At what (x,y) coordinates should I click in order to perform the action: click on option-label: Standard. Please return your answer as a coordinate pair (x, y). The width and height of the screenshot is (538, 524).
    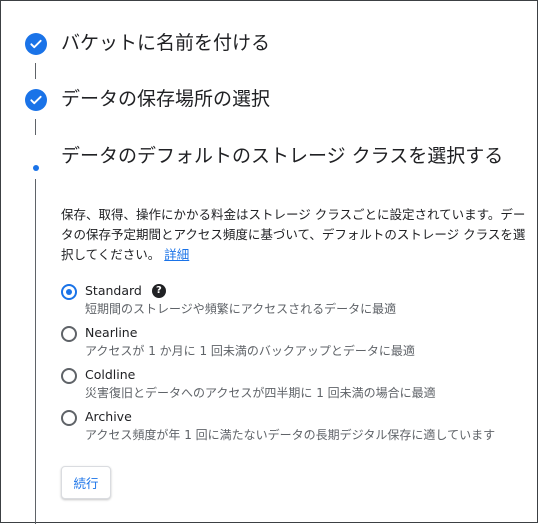
    Looking at the image, I should click on (113, 290).